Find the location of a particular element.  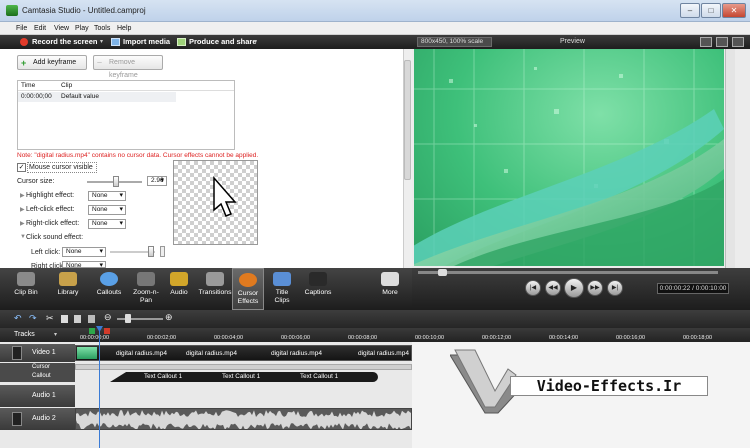

tab-more: More is located at coordinates (390, 289).